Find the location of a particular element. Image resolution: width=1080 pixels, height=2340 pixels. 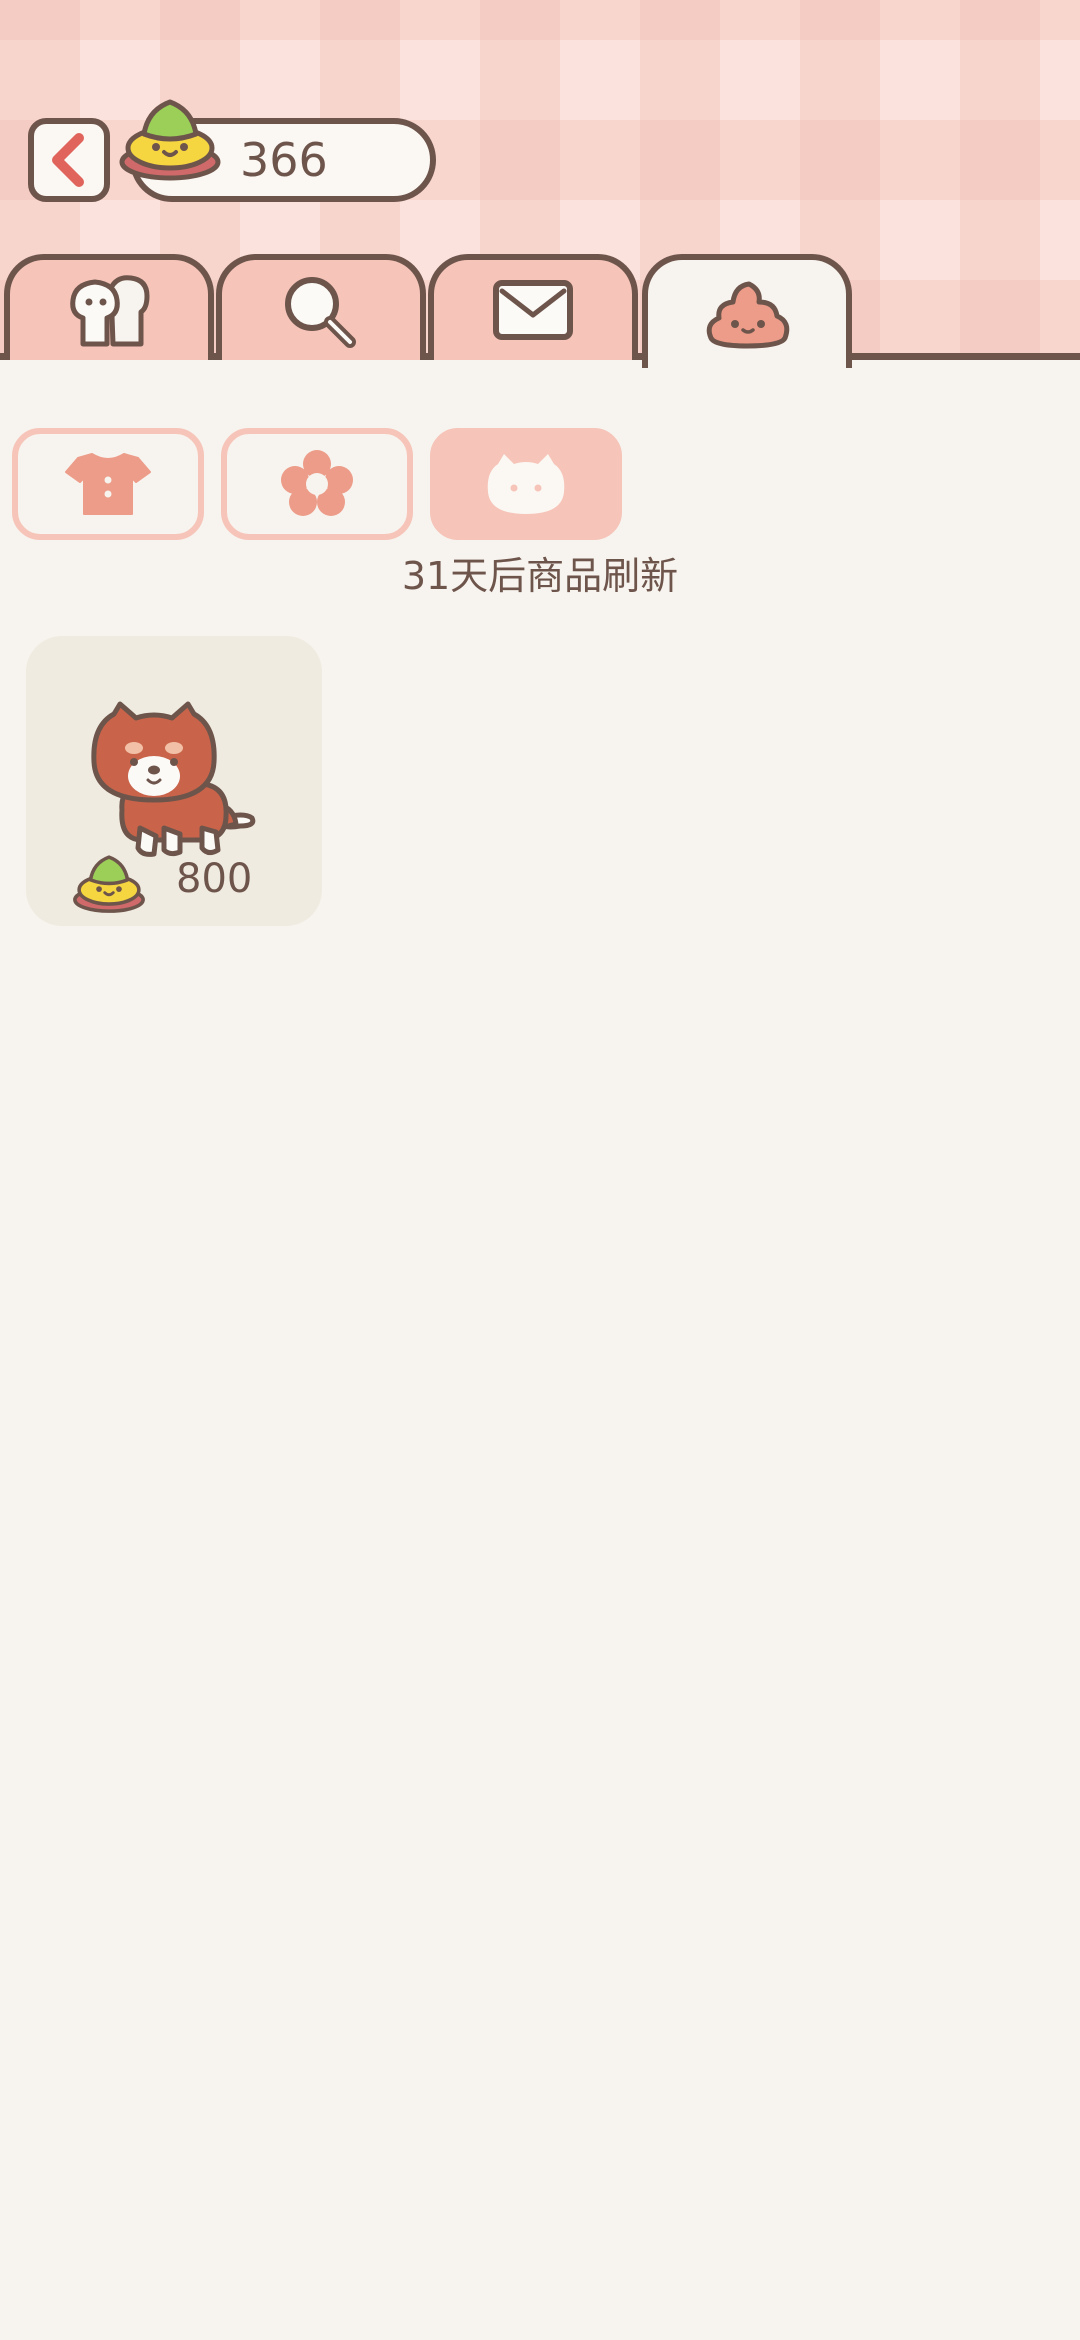

category-clothes is located at coordinates (108, 484).